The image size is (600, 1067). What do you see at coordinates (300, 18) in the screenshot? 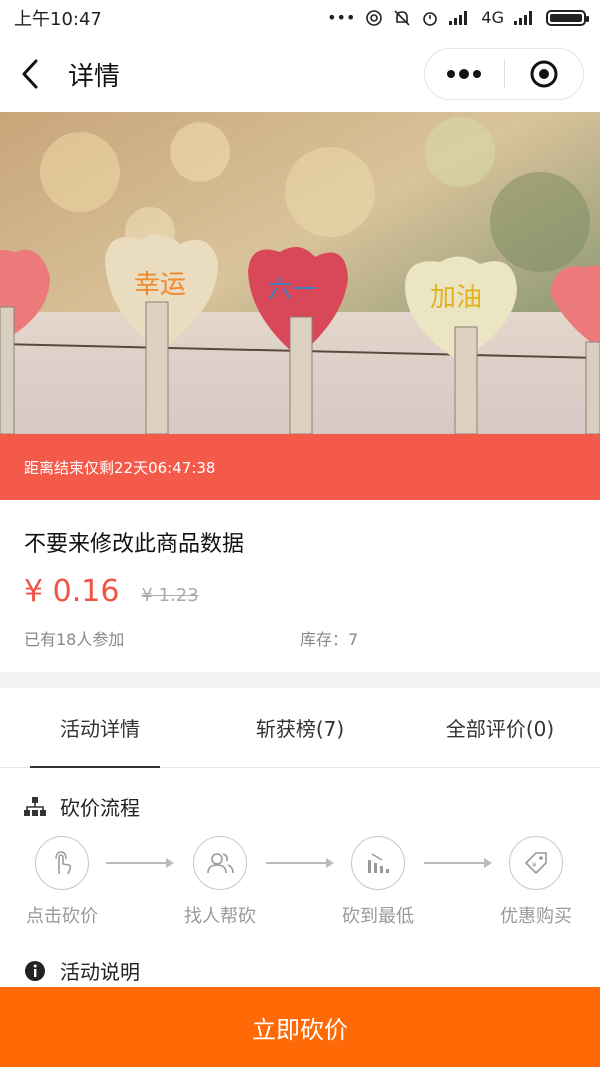
I see `status-bar: 上午10:47 ••• 4G` at bounding box center [300, 18].